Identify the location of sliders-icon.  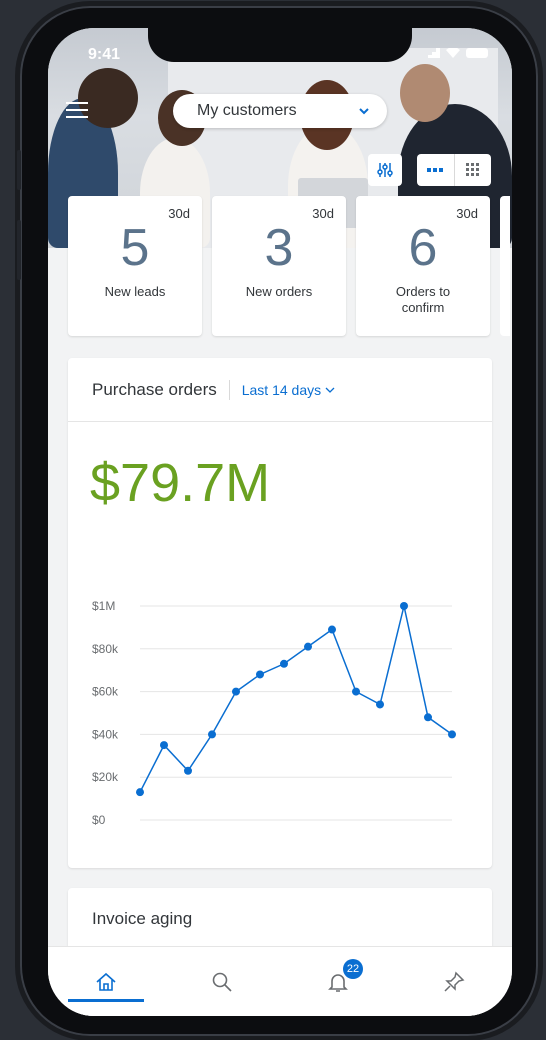
(385, 170).